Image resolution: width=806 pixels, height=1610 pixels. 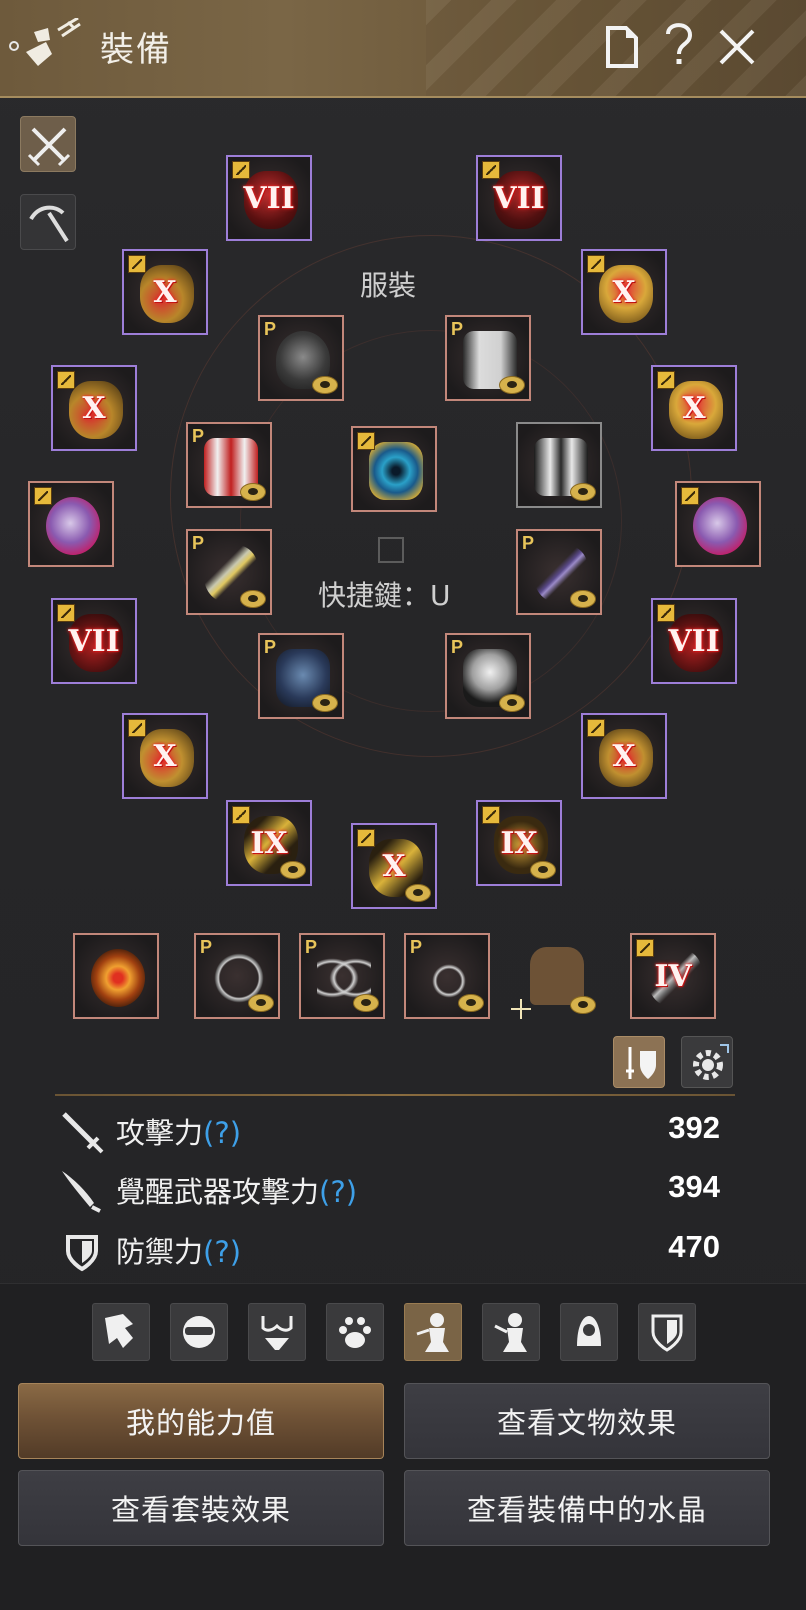 I want to click on filter-armor, so click(x=121, y=1332).